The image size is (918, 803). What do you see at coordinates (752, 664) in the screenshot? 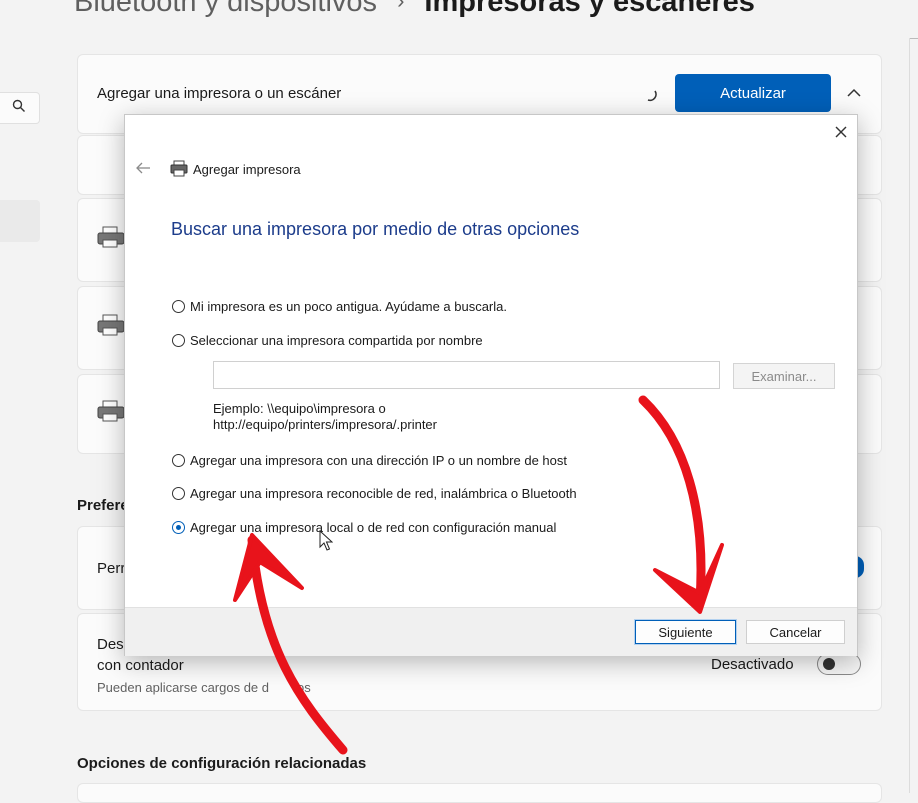
I see `toggle-state-label: Desactivado` at bounding box center [752, 664].